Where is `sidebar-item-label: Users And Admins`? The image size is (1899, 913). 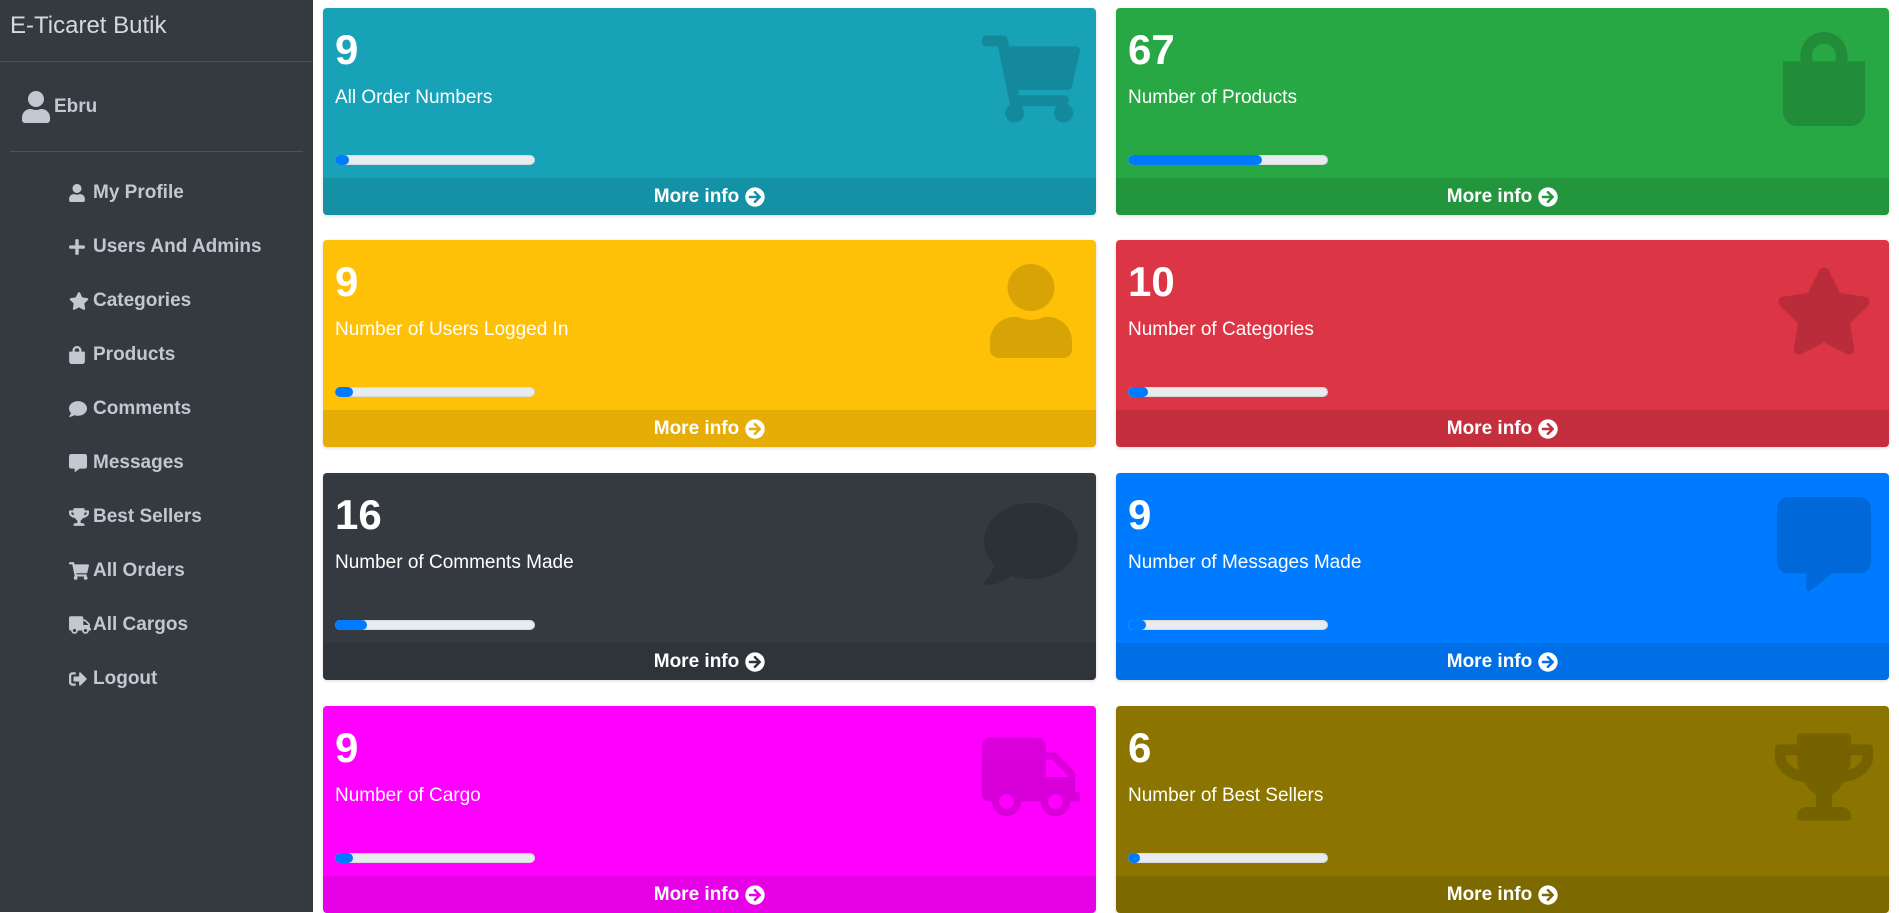 sidebar-item-label: Users And Admins is located at coordinates (177, 246).